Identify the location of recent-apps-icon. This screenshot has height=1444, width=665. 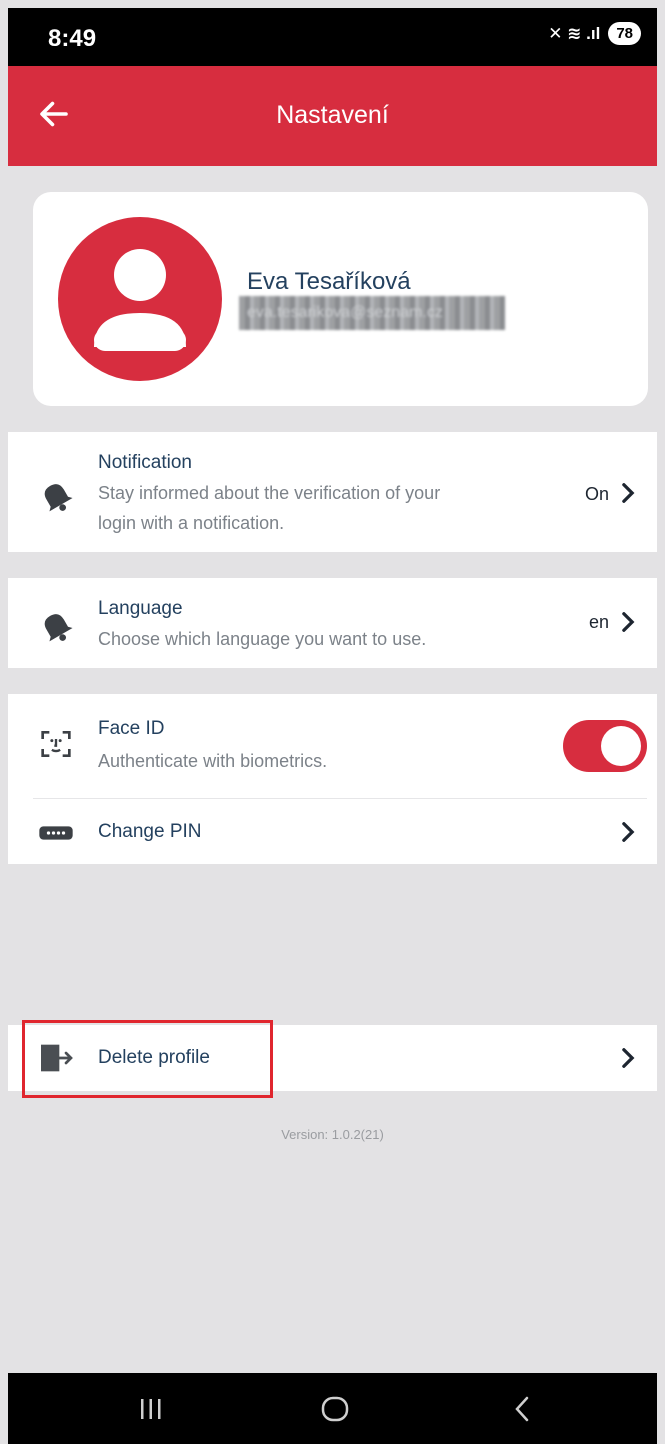
(151, 1409).